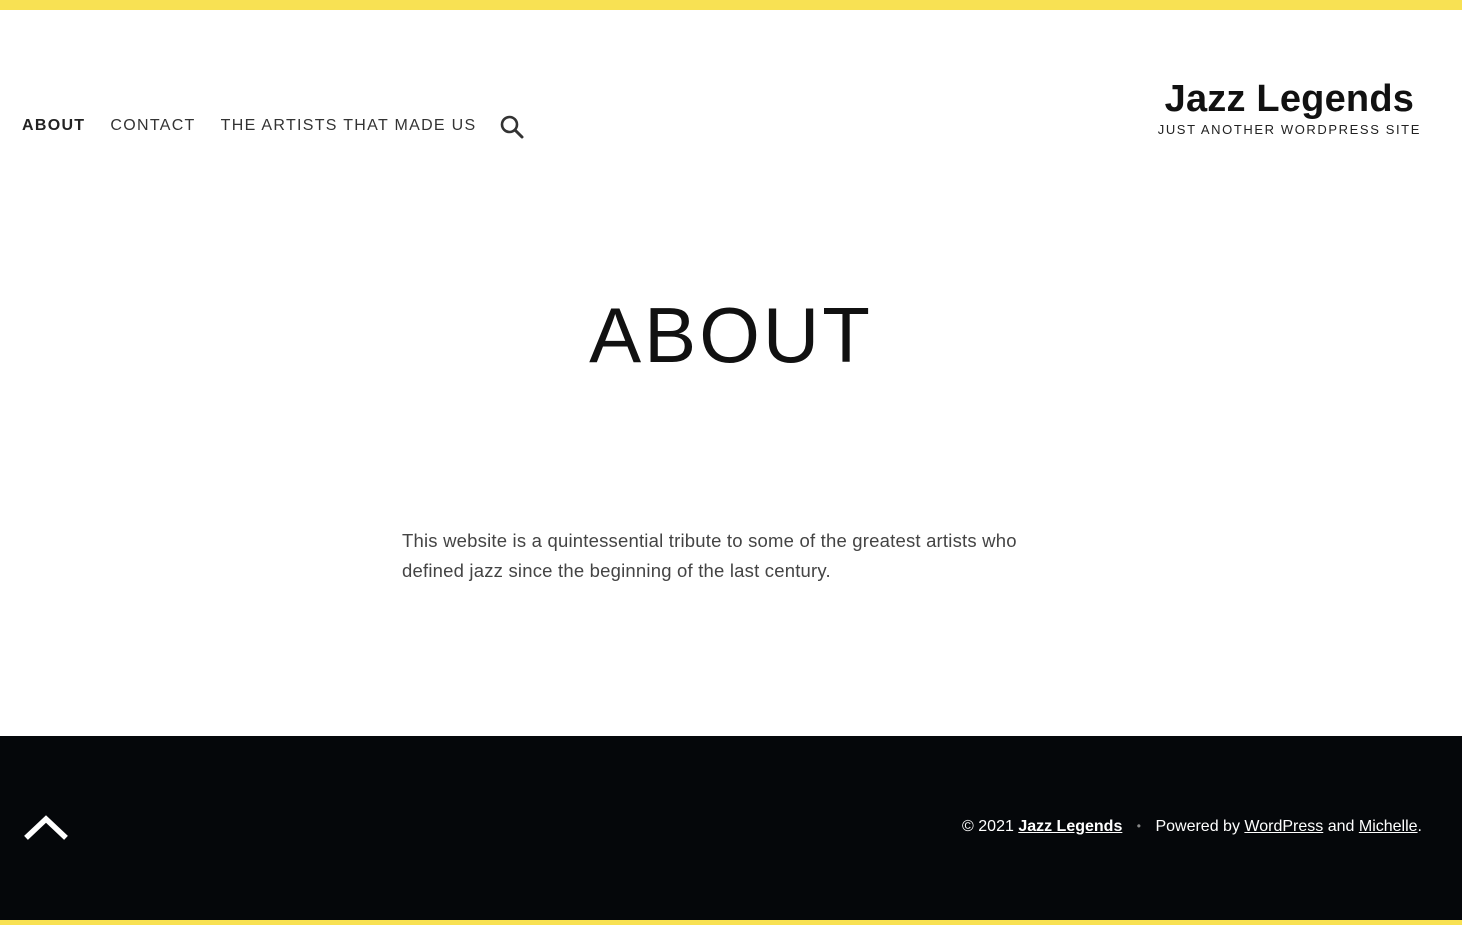  What do you see at coordinates (1283, 826) in the screenshot?
I see `wordpress-link: WordPress` at bounding box center [1283, 826].